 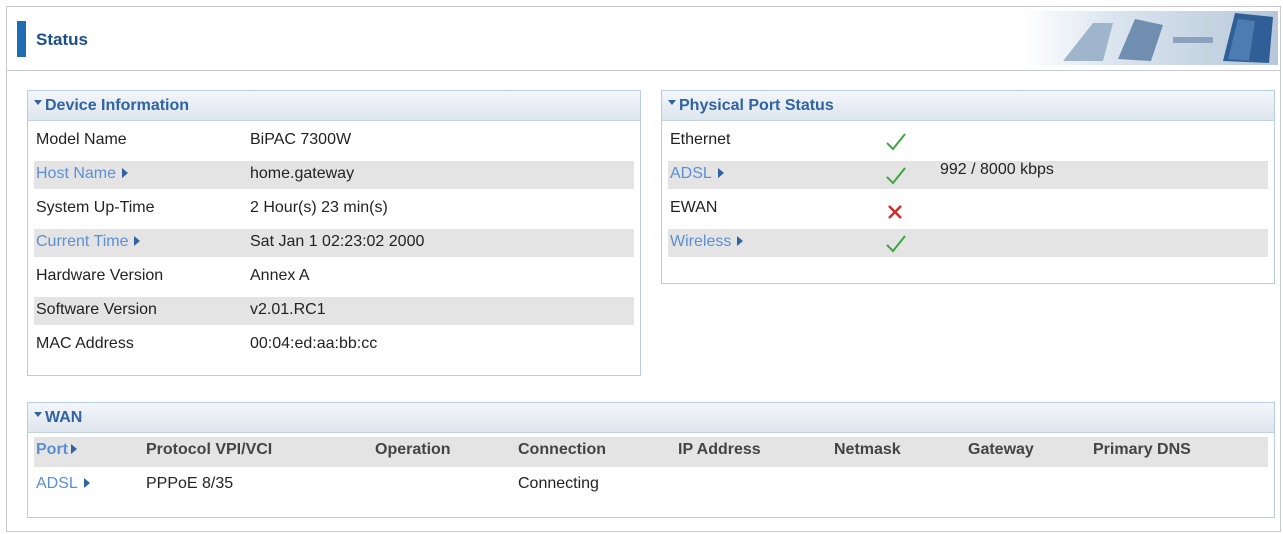 I want to click on device-row-software: Software Version v2.01.RC1, so click(x=334, y=310).